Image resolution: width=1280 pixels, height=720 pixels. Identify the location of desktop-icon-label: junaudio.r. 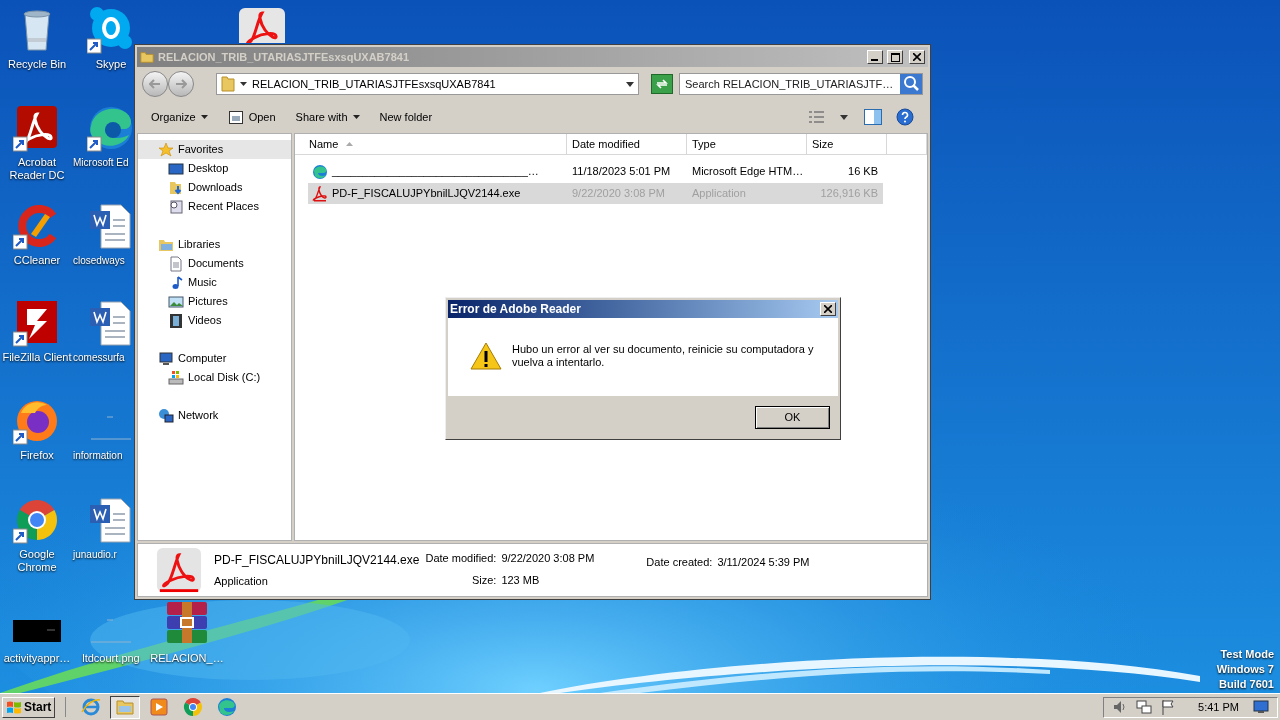
(95, 554).